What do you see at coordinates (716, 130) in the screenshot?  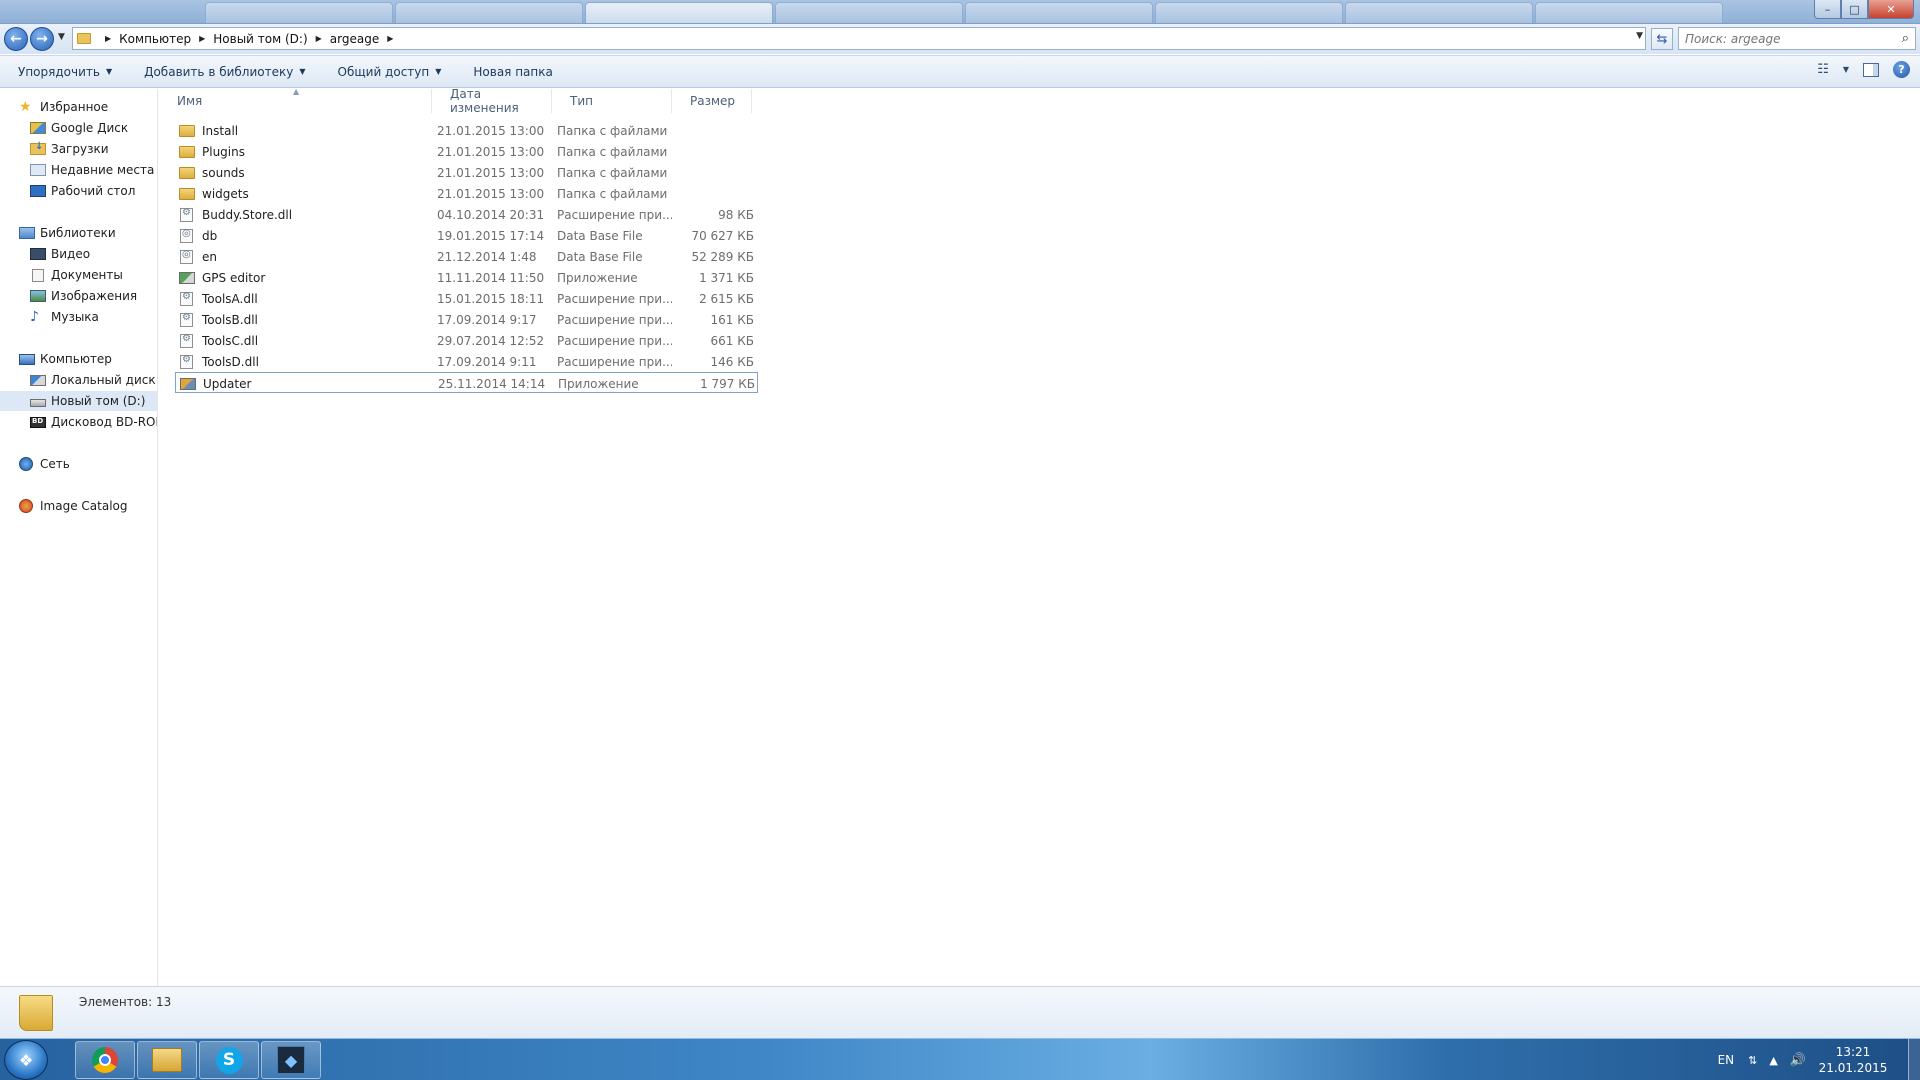 I see `file-size` at bounding box center [716, 130].